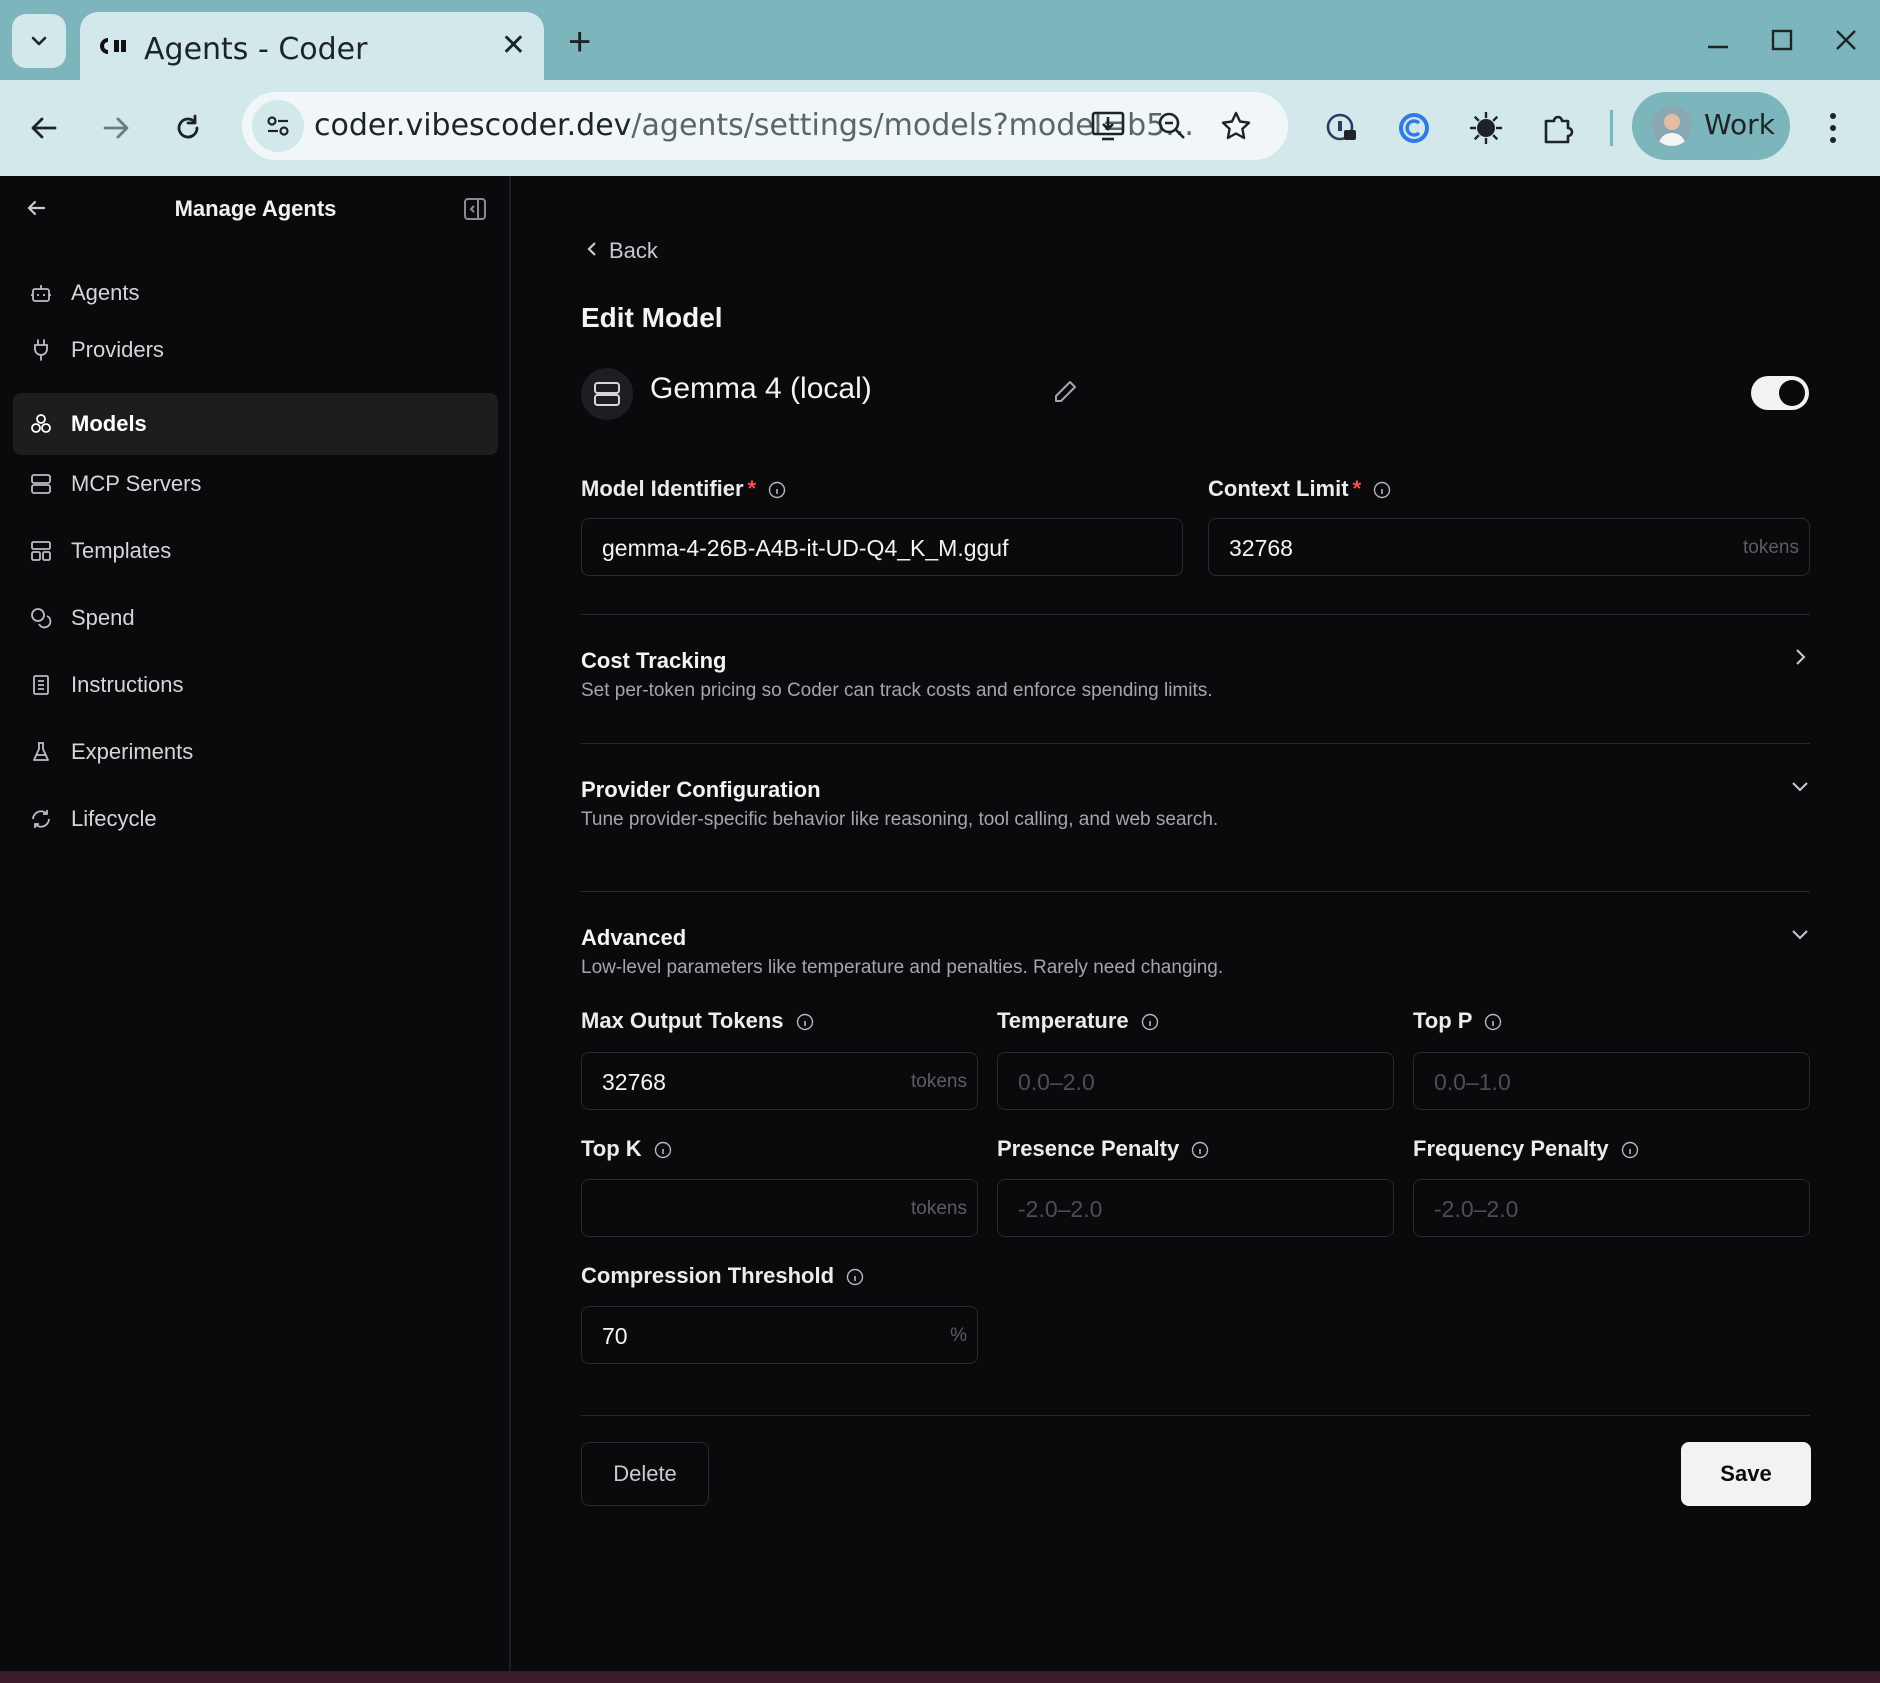  Describe the element at coordinates (701, 789) in the screenshot. I see `provider-config-title: Provider Configuration` at that location.